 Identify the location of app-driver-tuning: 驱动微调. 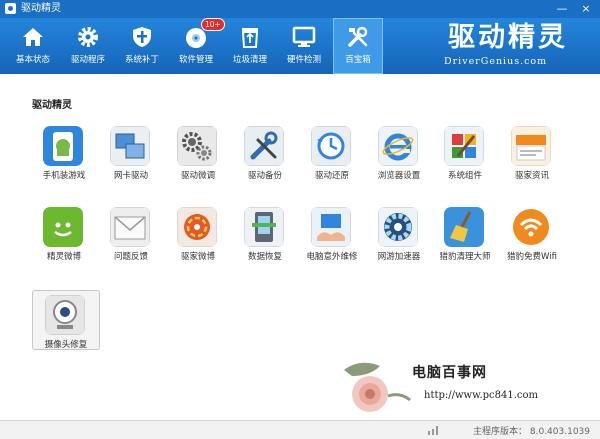
(198, 155).